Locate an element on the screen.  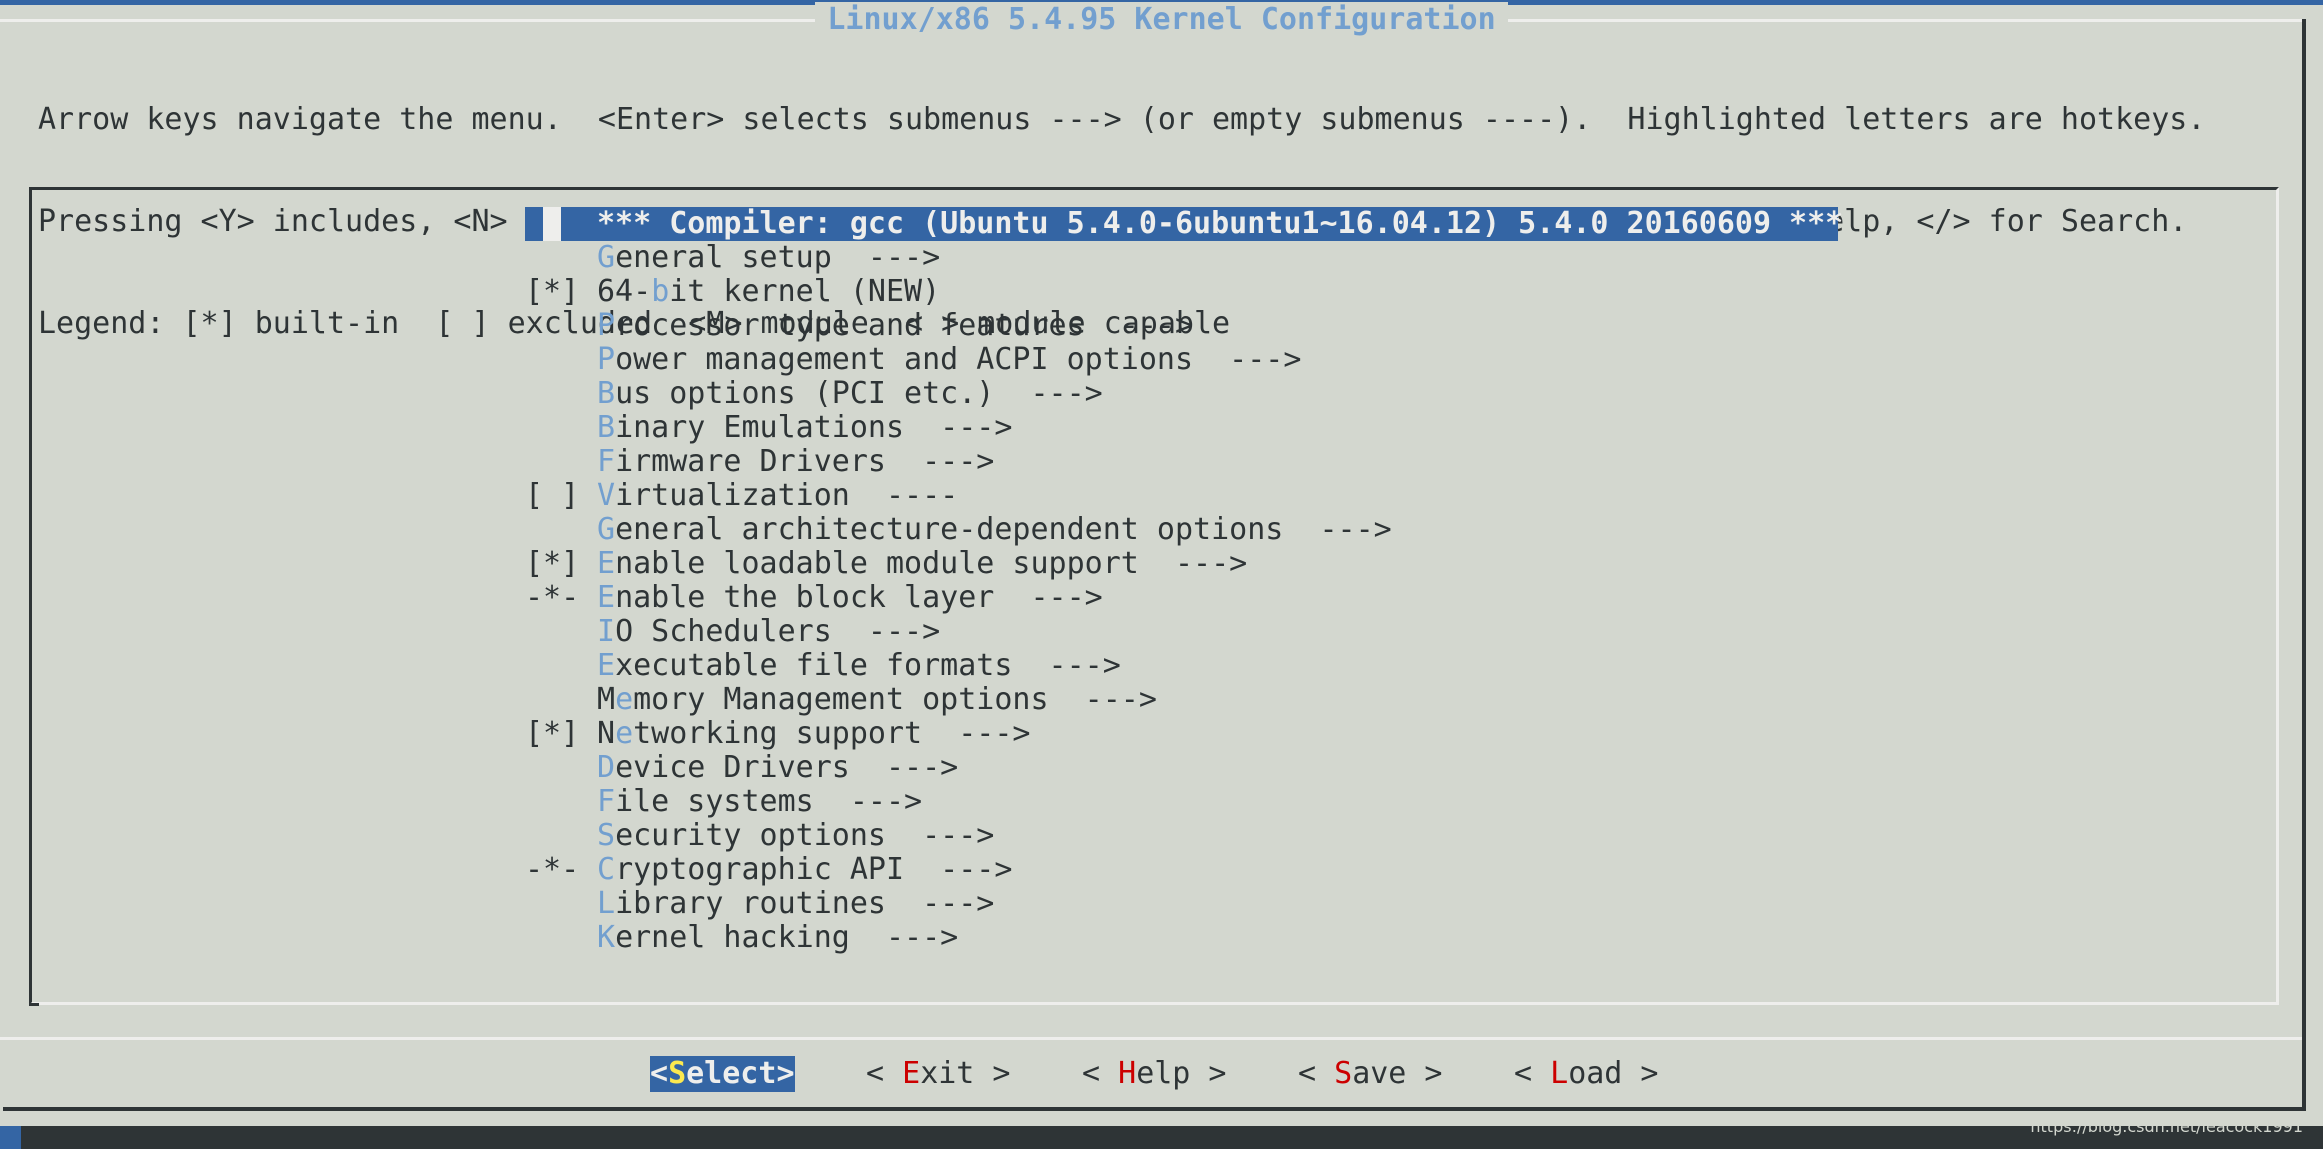
exit-button: < Exit > is located at coordinates (938, 1074).